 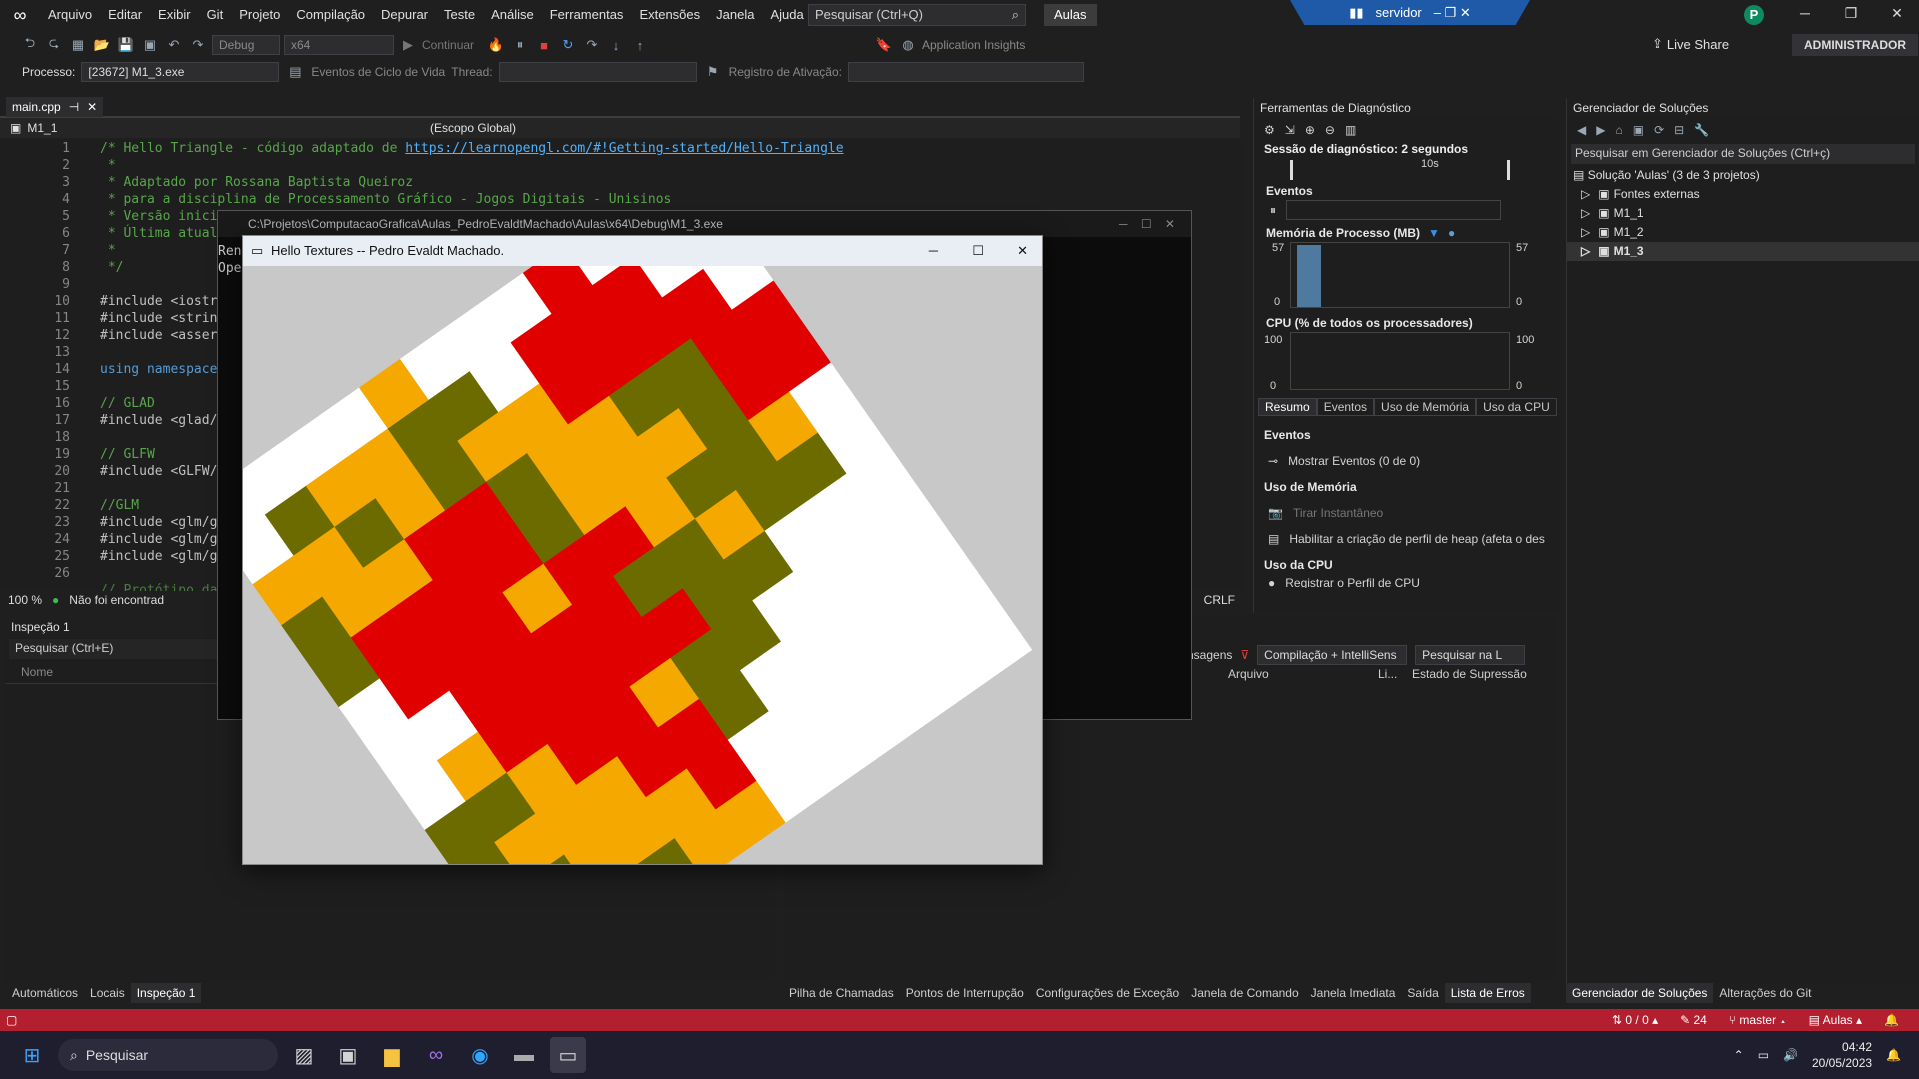 I want to click on tab-configurações-de-exceção: Configurações de Exceção, so click(x=1107, y=993).